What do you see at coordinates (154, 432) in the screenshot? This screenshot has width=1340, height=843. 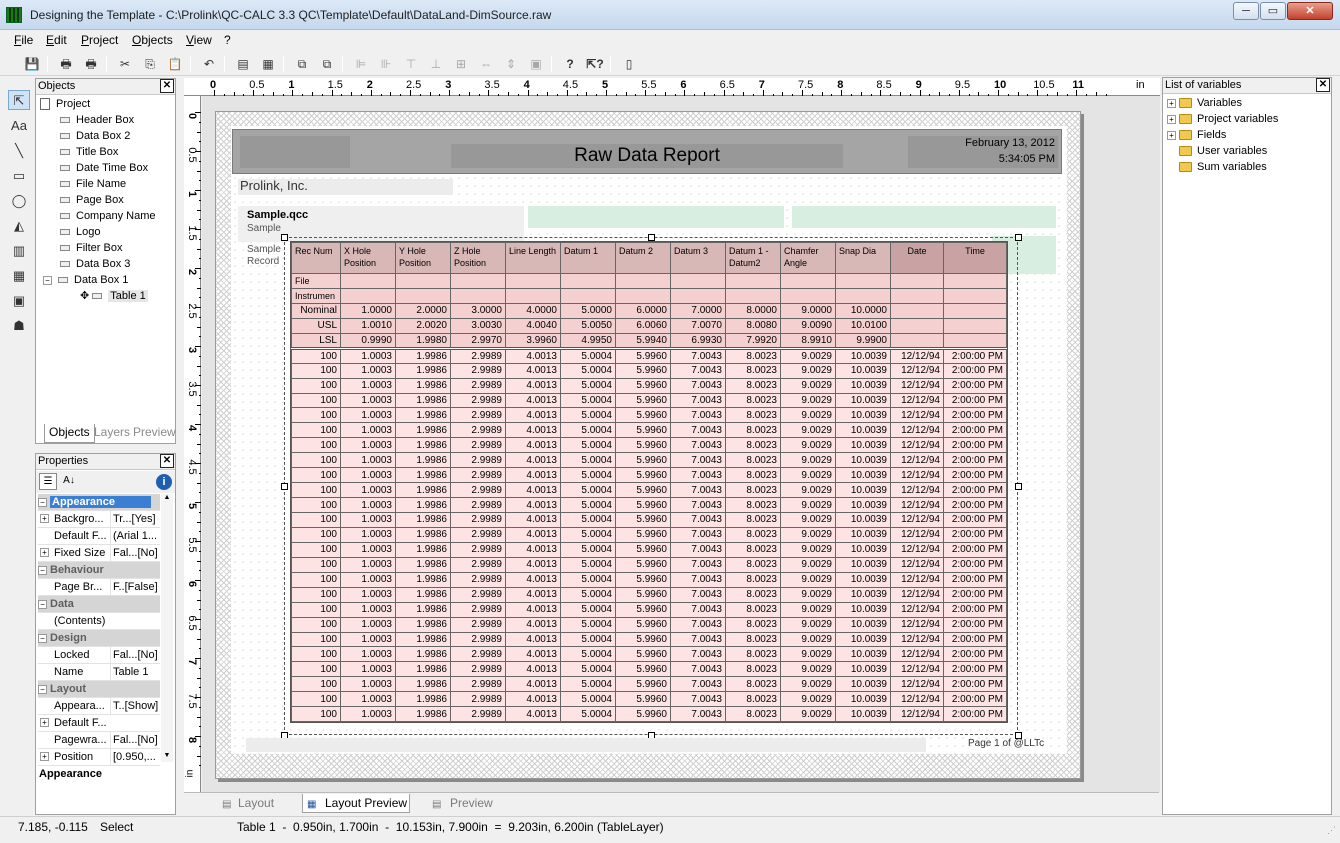 I see `tab-preview: Preview` at bounding box center [154, 432].